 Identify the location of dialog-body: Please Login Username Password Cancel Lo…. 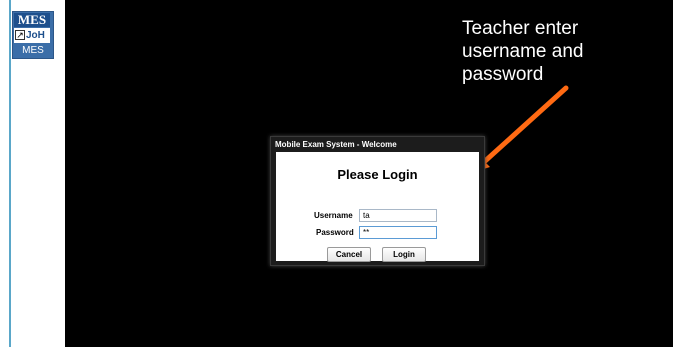
(377, 207).